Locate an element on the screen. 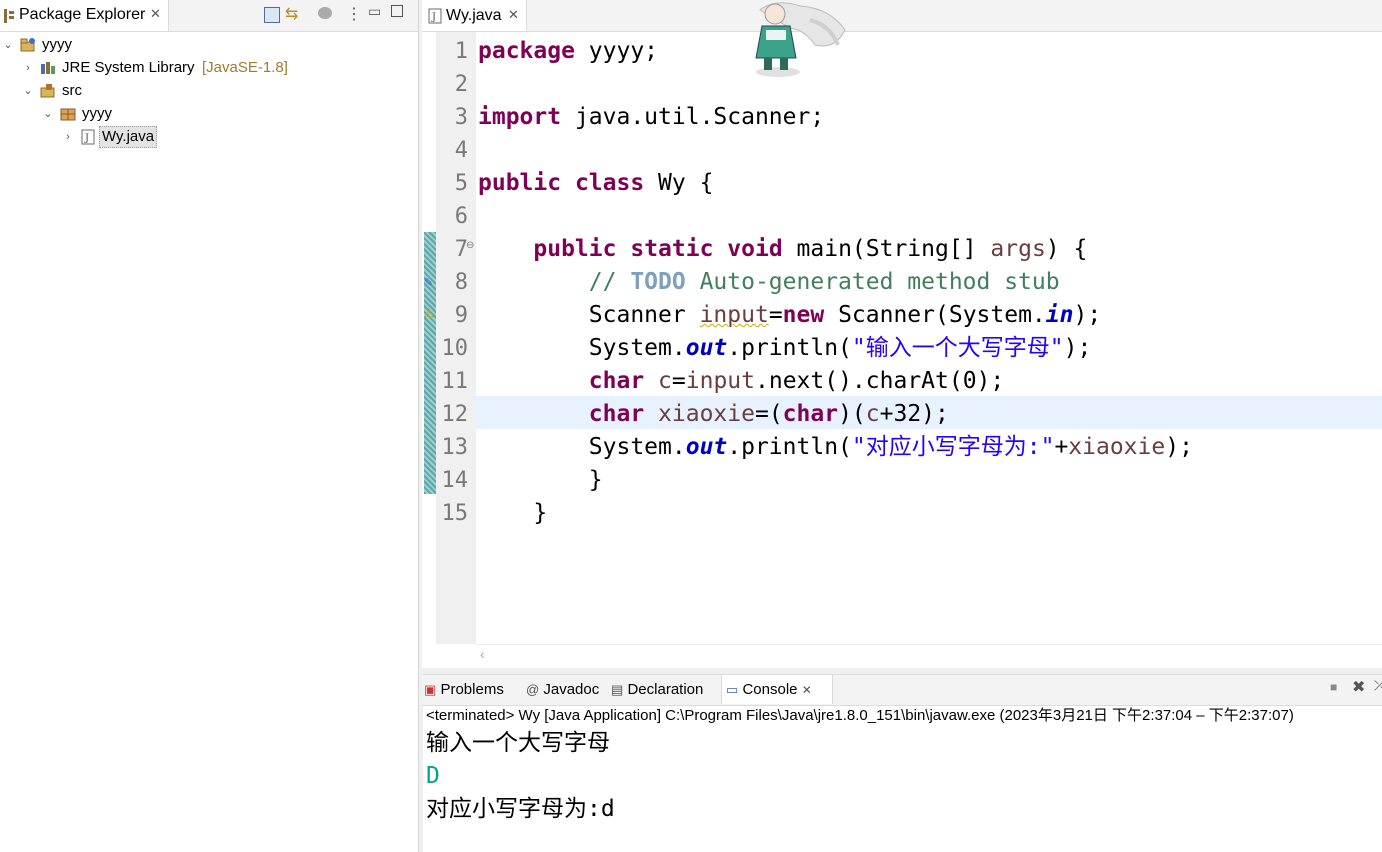  code-line-11: char c=input.next().charAt(0); is located at coordinates (741, 381).